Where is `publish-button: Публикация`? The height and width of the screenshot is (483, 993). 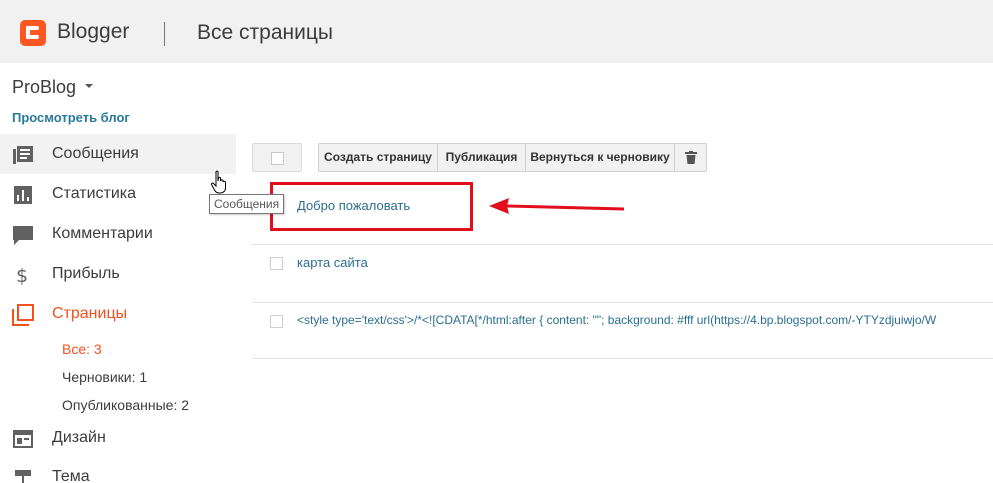 publish-button: Публикация is located at coordinates (481, 157).